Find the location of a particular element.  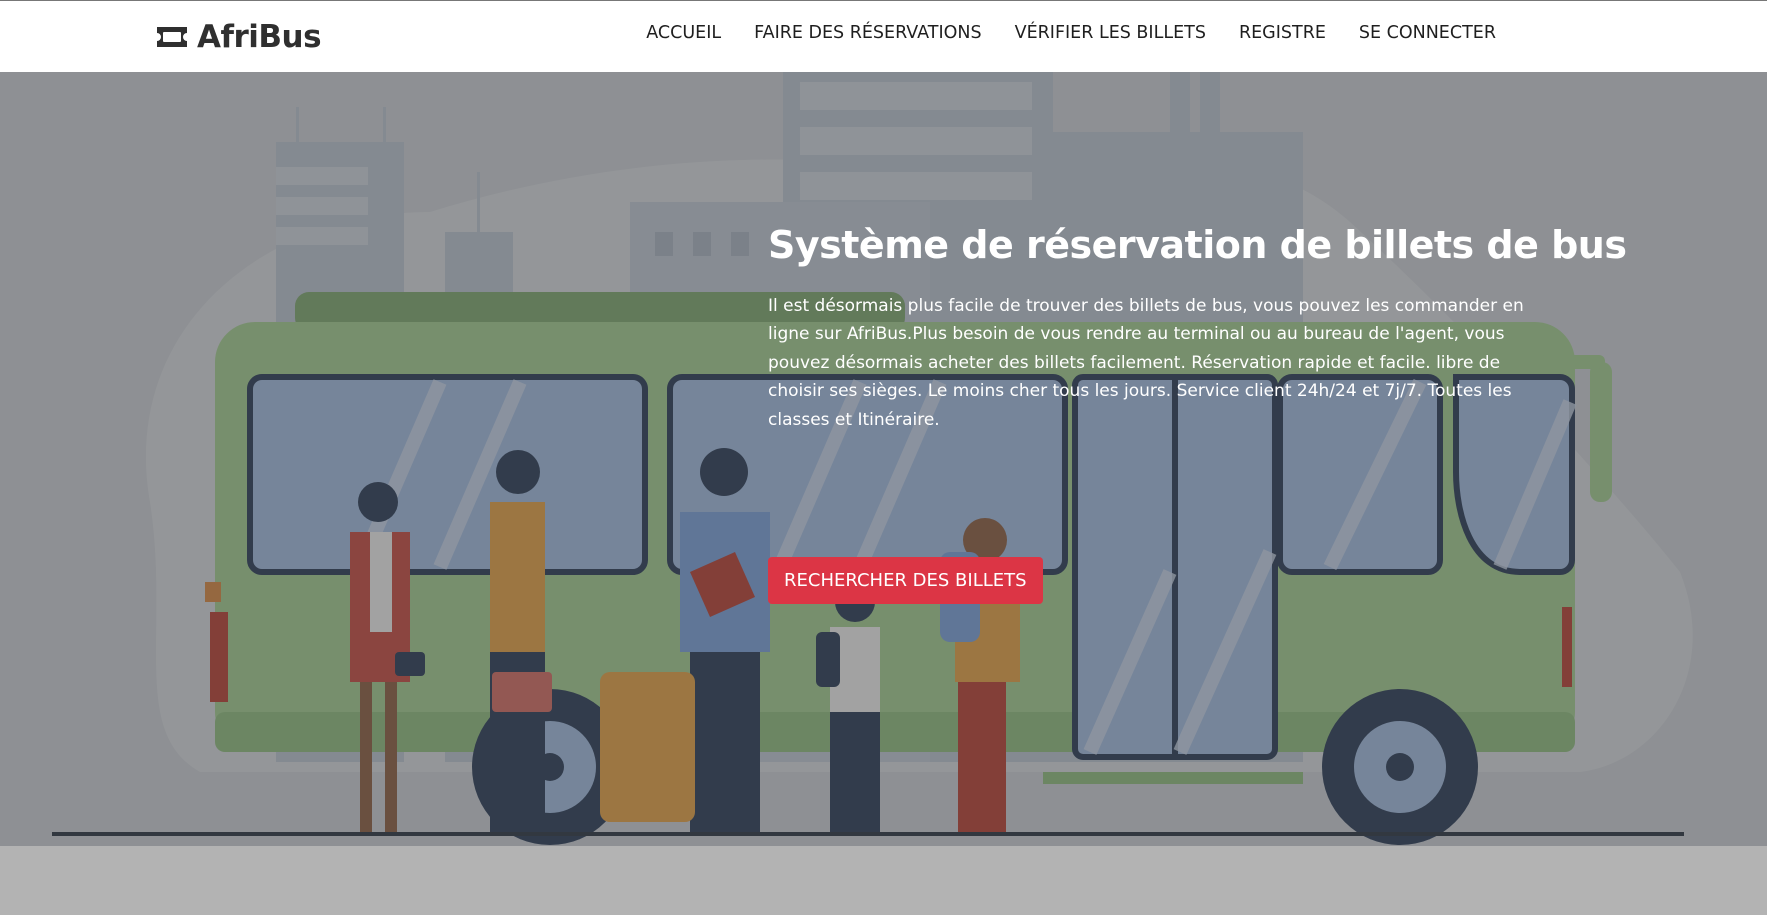

nav-item-registre: REGISTRE is located at coordinates (1282, 33).